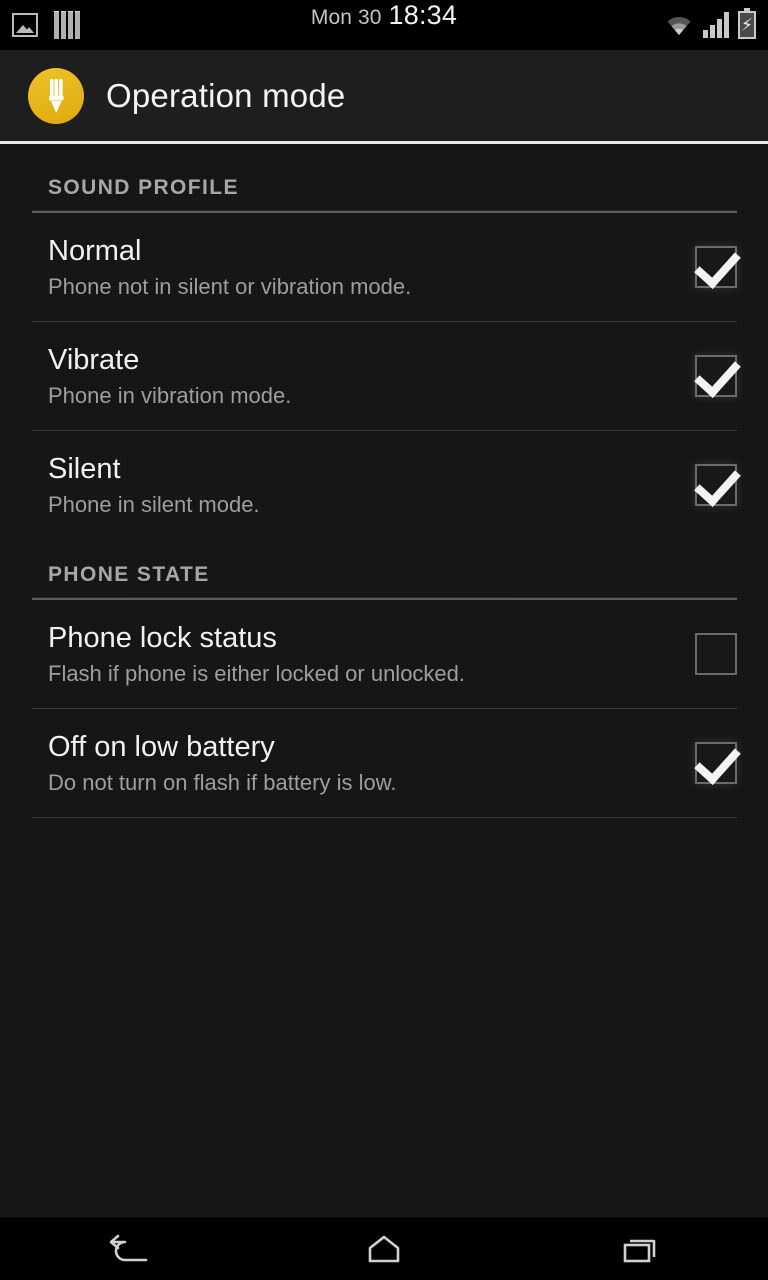 This screenshot has height=1280, width=768. Describe the element at coordinates (161, 746) in the screenshot. I see `row-title: Off on low battery` at that location.